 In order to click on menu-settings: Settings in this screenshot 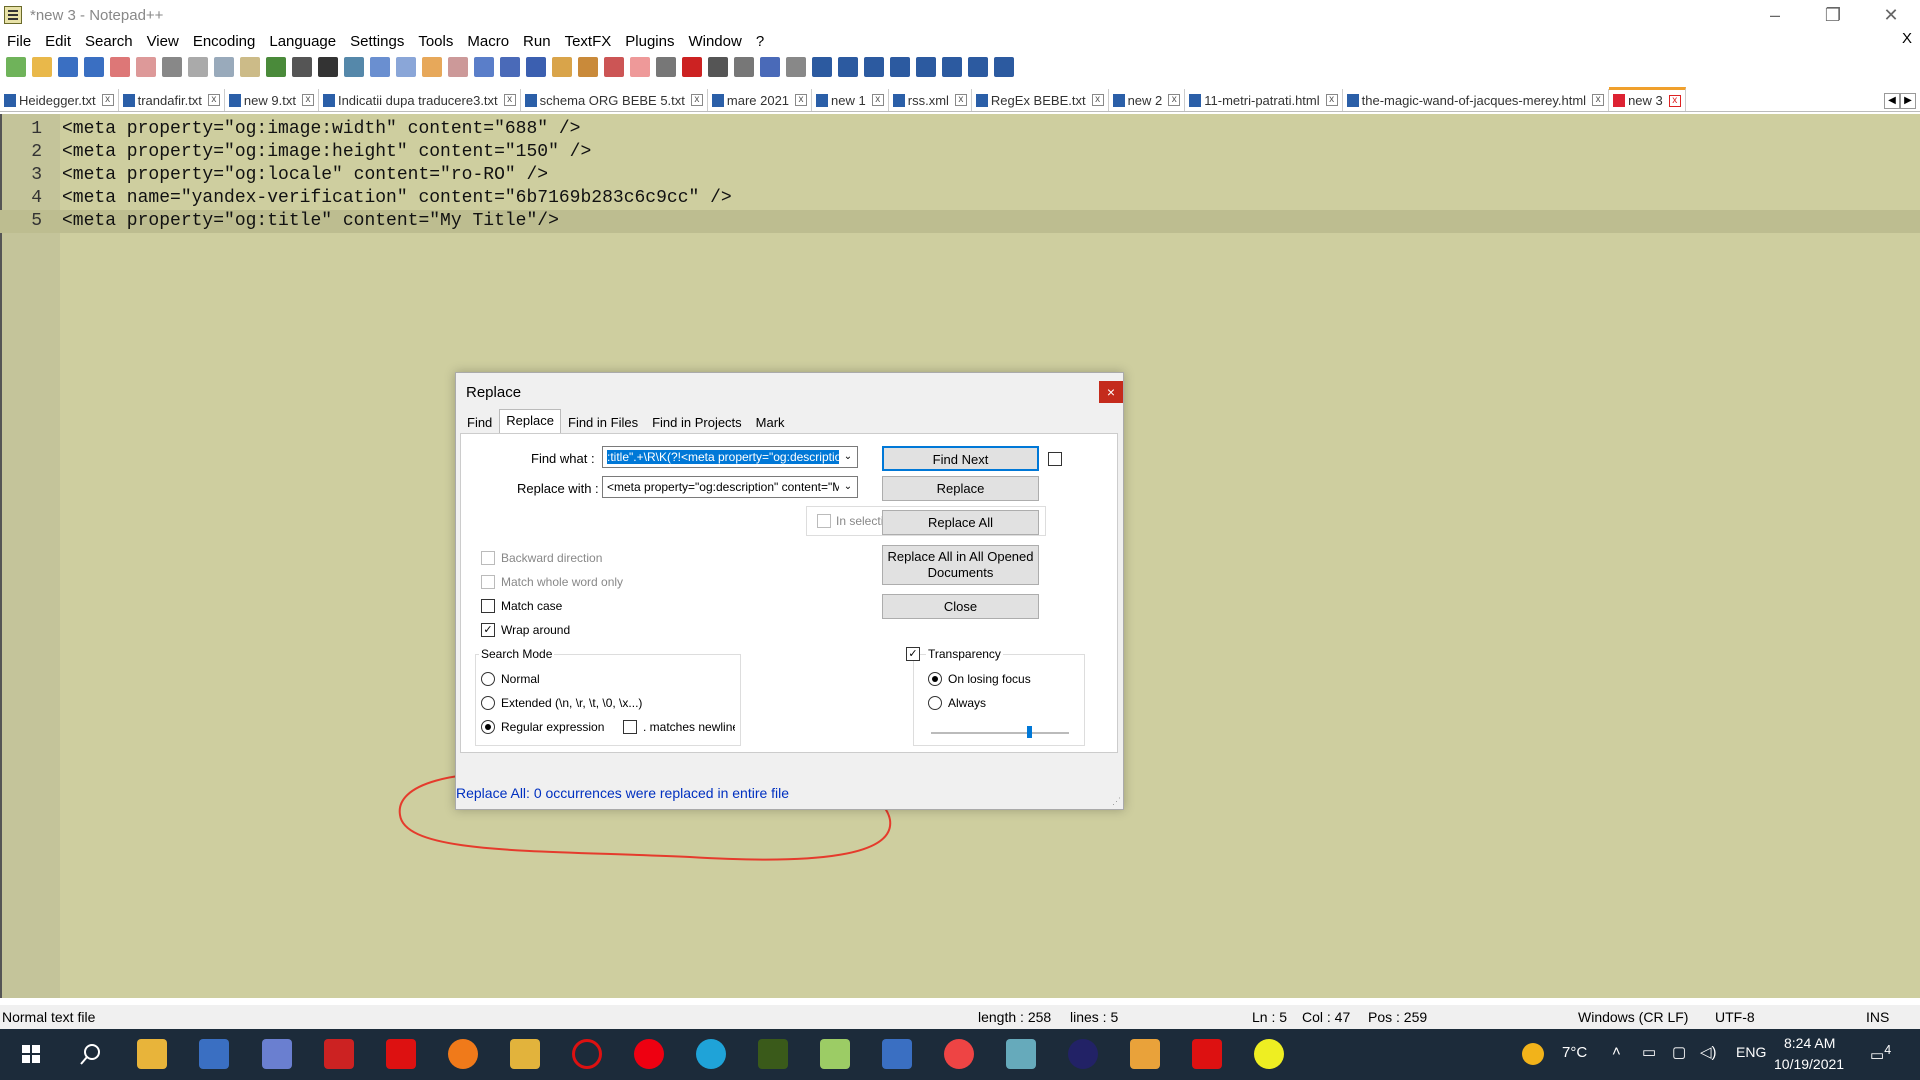, I will do `click(377, 41)`.